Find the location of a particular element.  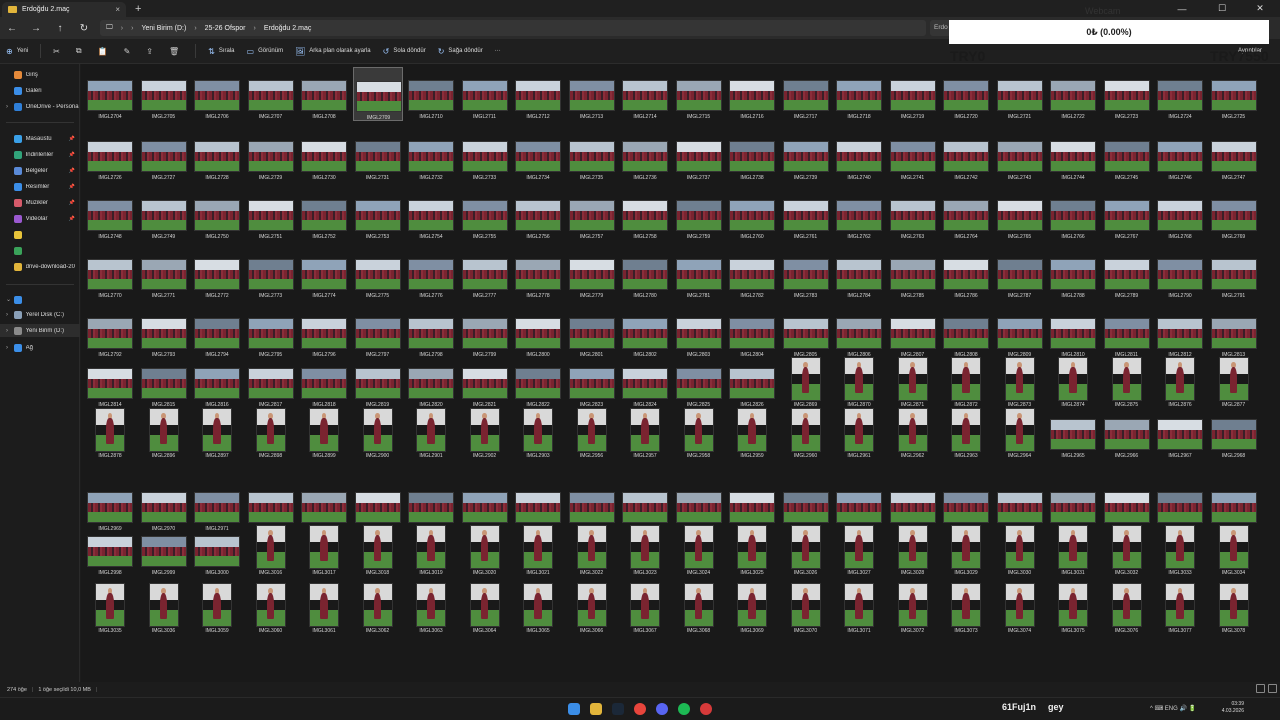

file-item: IMGL2711 is located at coordinates (485, 94).